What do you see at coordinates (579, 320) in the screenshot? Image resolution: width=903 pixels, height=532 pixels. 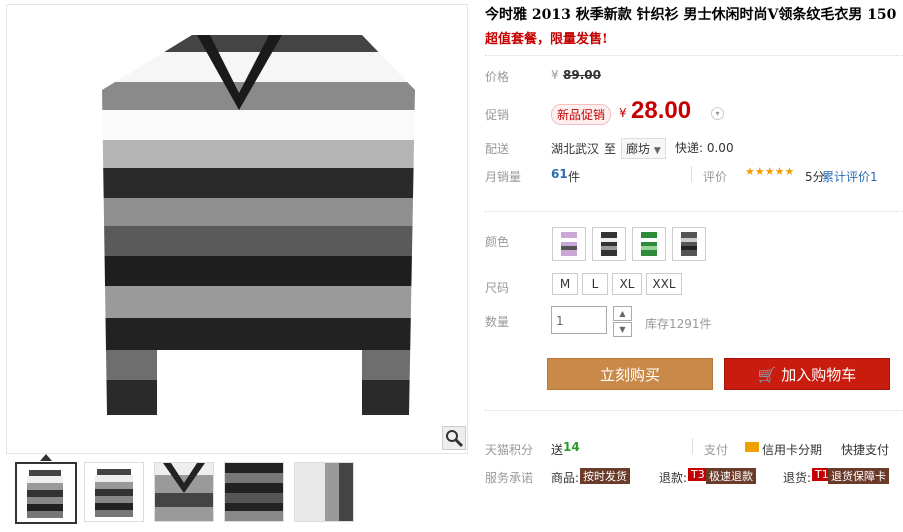 I see `quantity-input: 1` at bounding box center [579, 320].